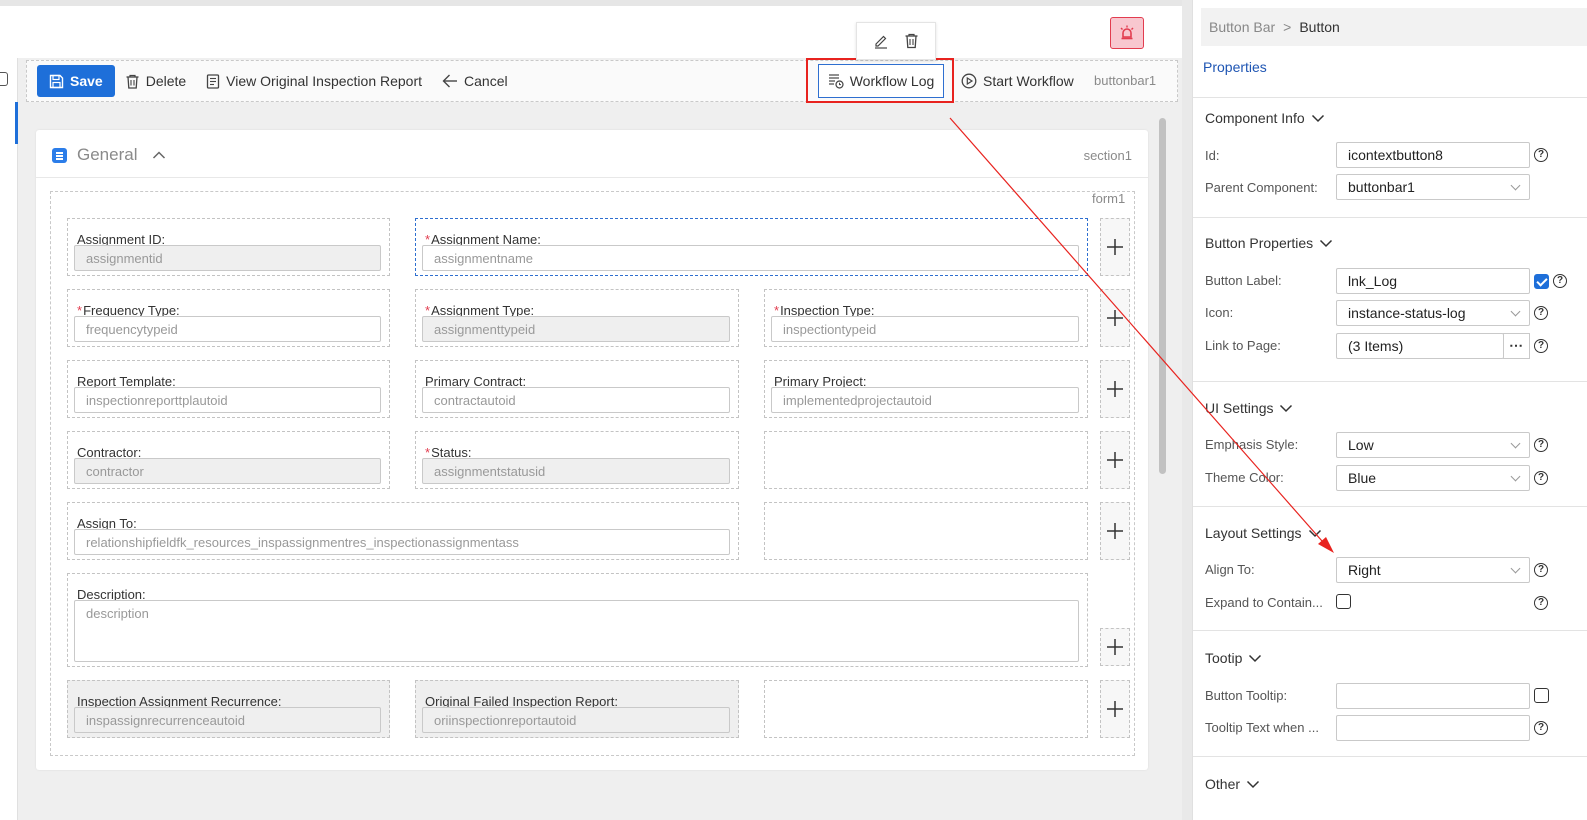 The width and height of the screenshot is (1587, 820). What do you see at coordinates (1017, 81) in the screenshot?
I see `start-workflow-button: Start Workflow` at bounding box center [1017, 81].